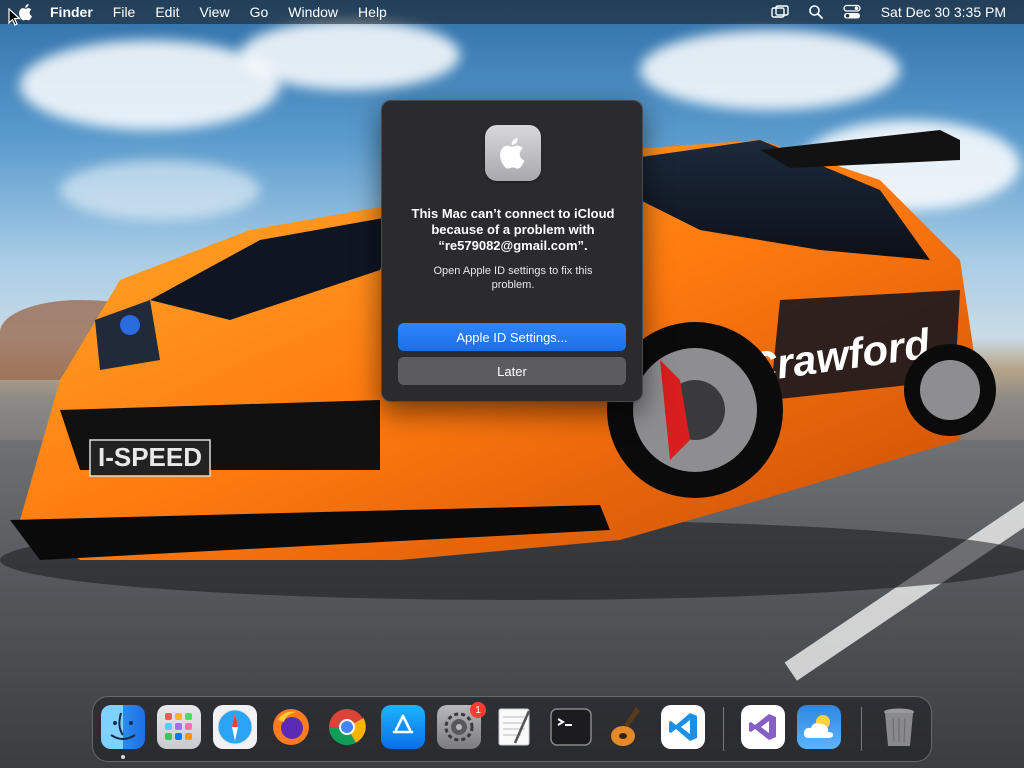  Describe the element at coordinates (123, 727) in the screenshot. I see `finder-icon` at that location.